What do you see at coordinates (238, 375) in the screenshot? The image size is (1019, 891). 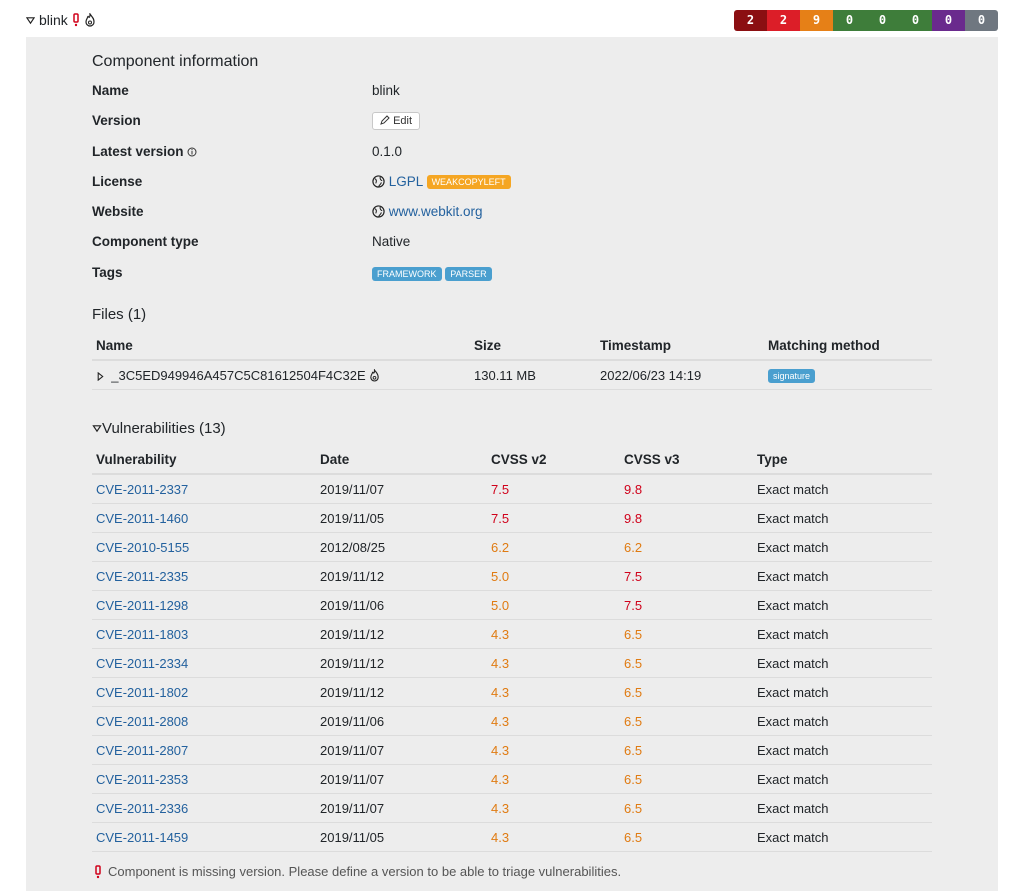 I see `file-name: _3C5ED949946A457C5C81612504F4C32E` at bounding box center [238, 375].